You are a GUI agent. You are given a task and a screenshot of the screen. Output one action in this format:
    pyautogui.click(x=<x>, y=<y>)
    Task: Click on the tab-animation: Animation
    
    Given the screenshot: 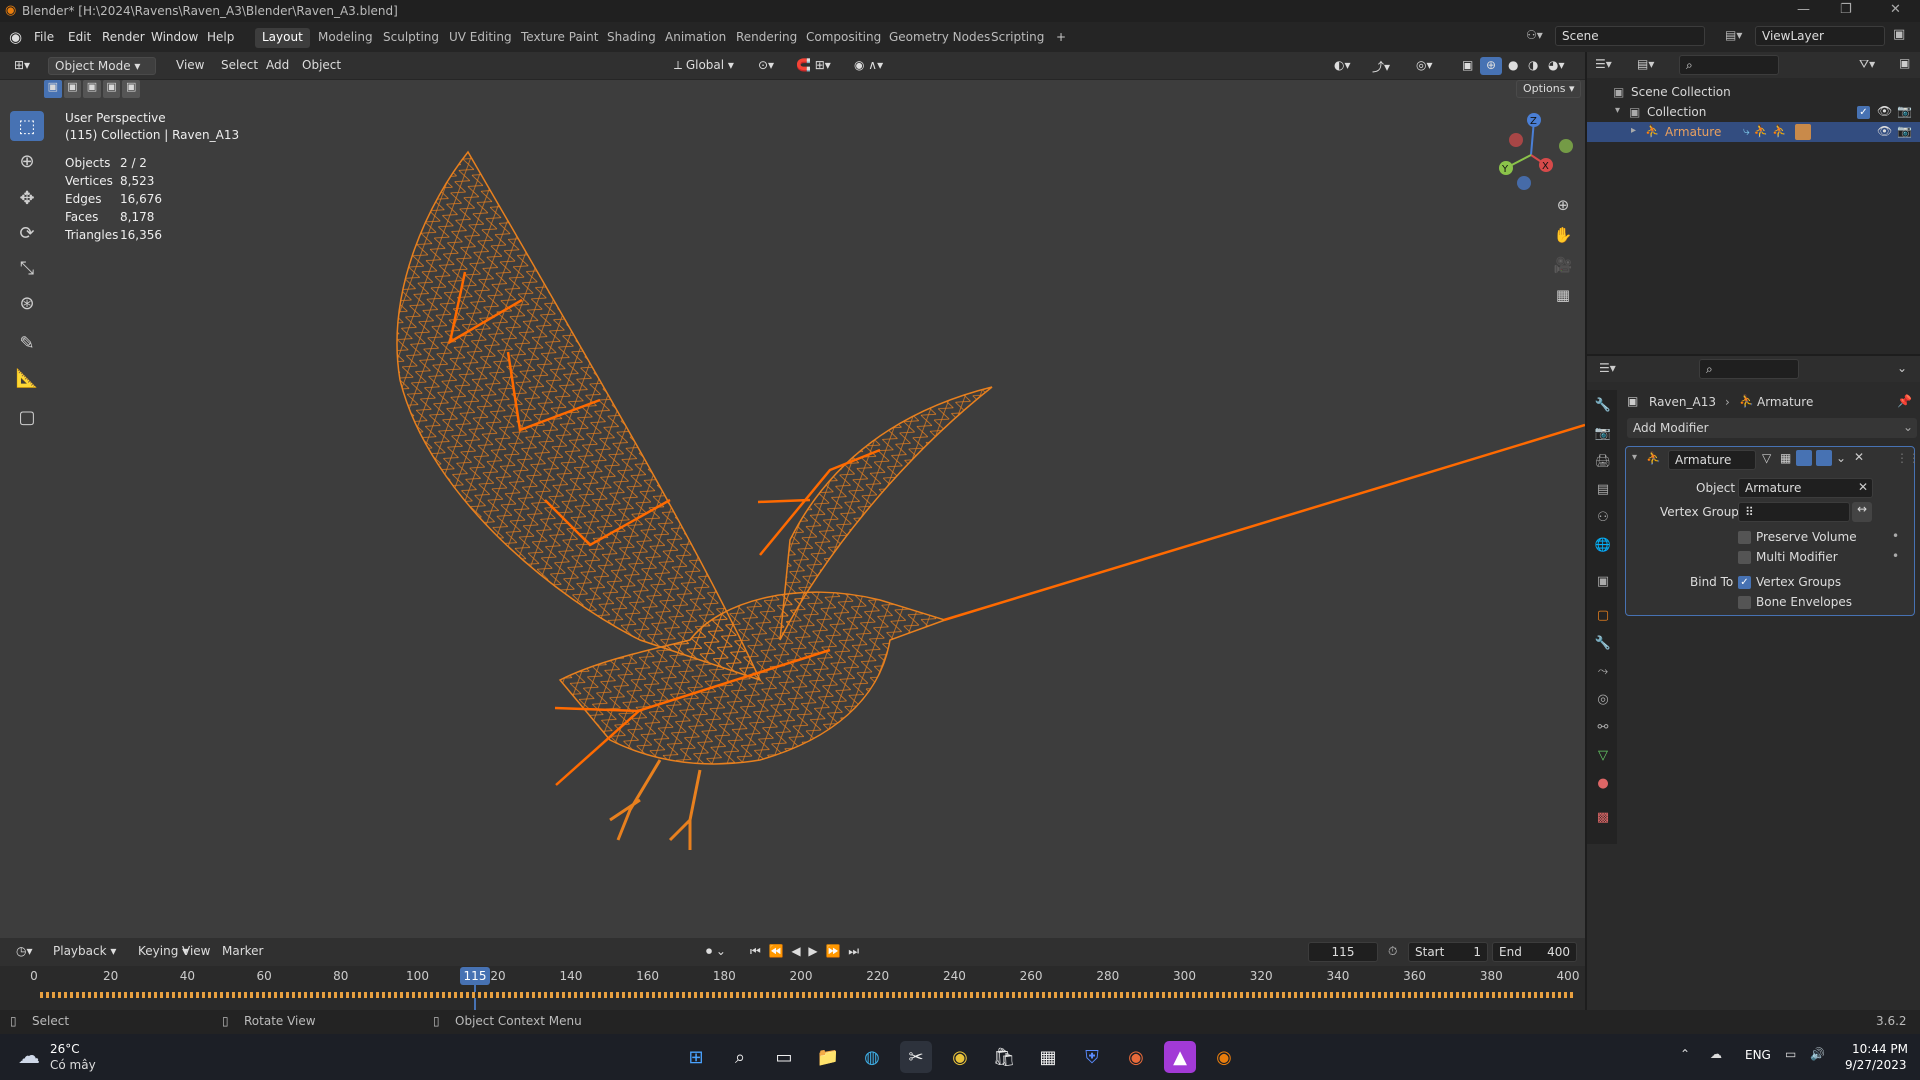 What is the action you would take?
    pyautogui.click(x=695, y=38)
    